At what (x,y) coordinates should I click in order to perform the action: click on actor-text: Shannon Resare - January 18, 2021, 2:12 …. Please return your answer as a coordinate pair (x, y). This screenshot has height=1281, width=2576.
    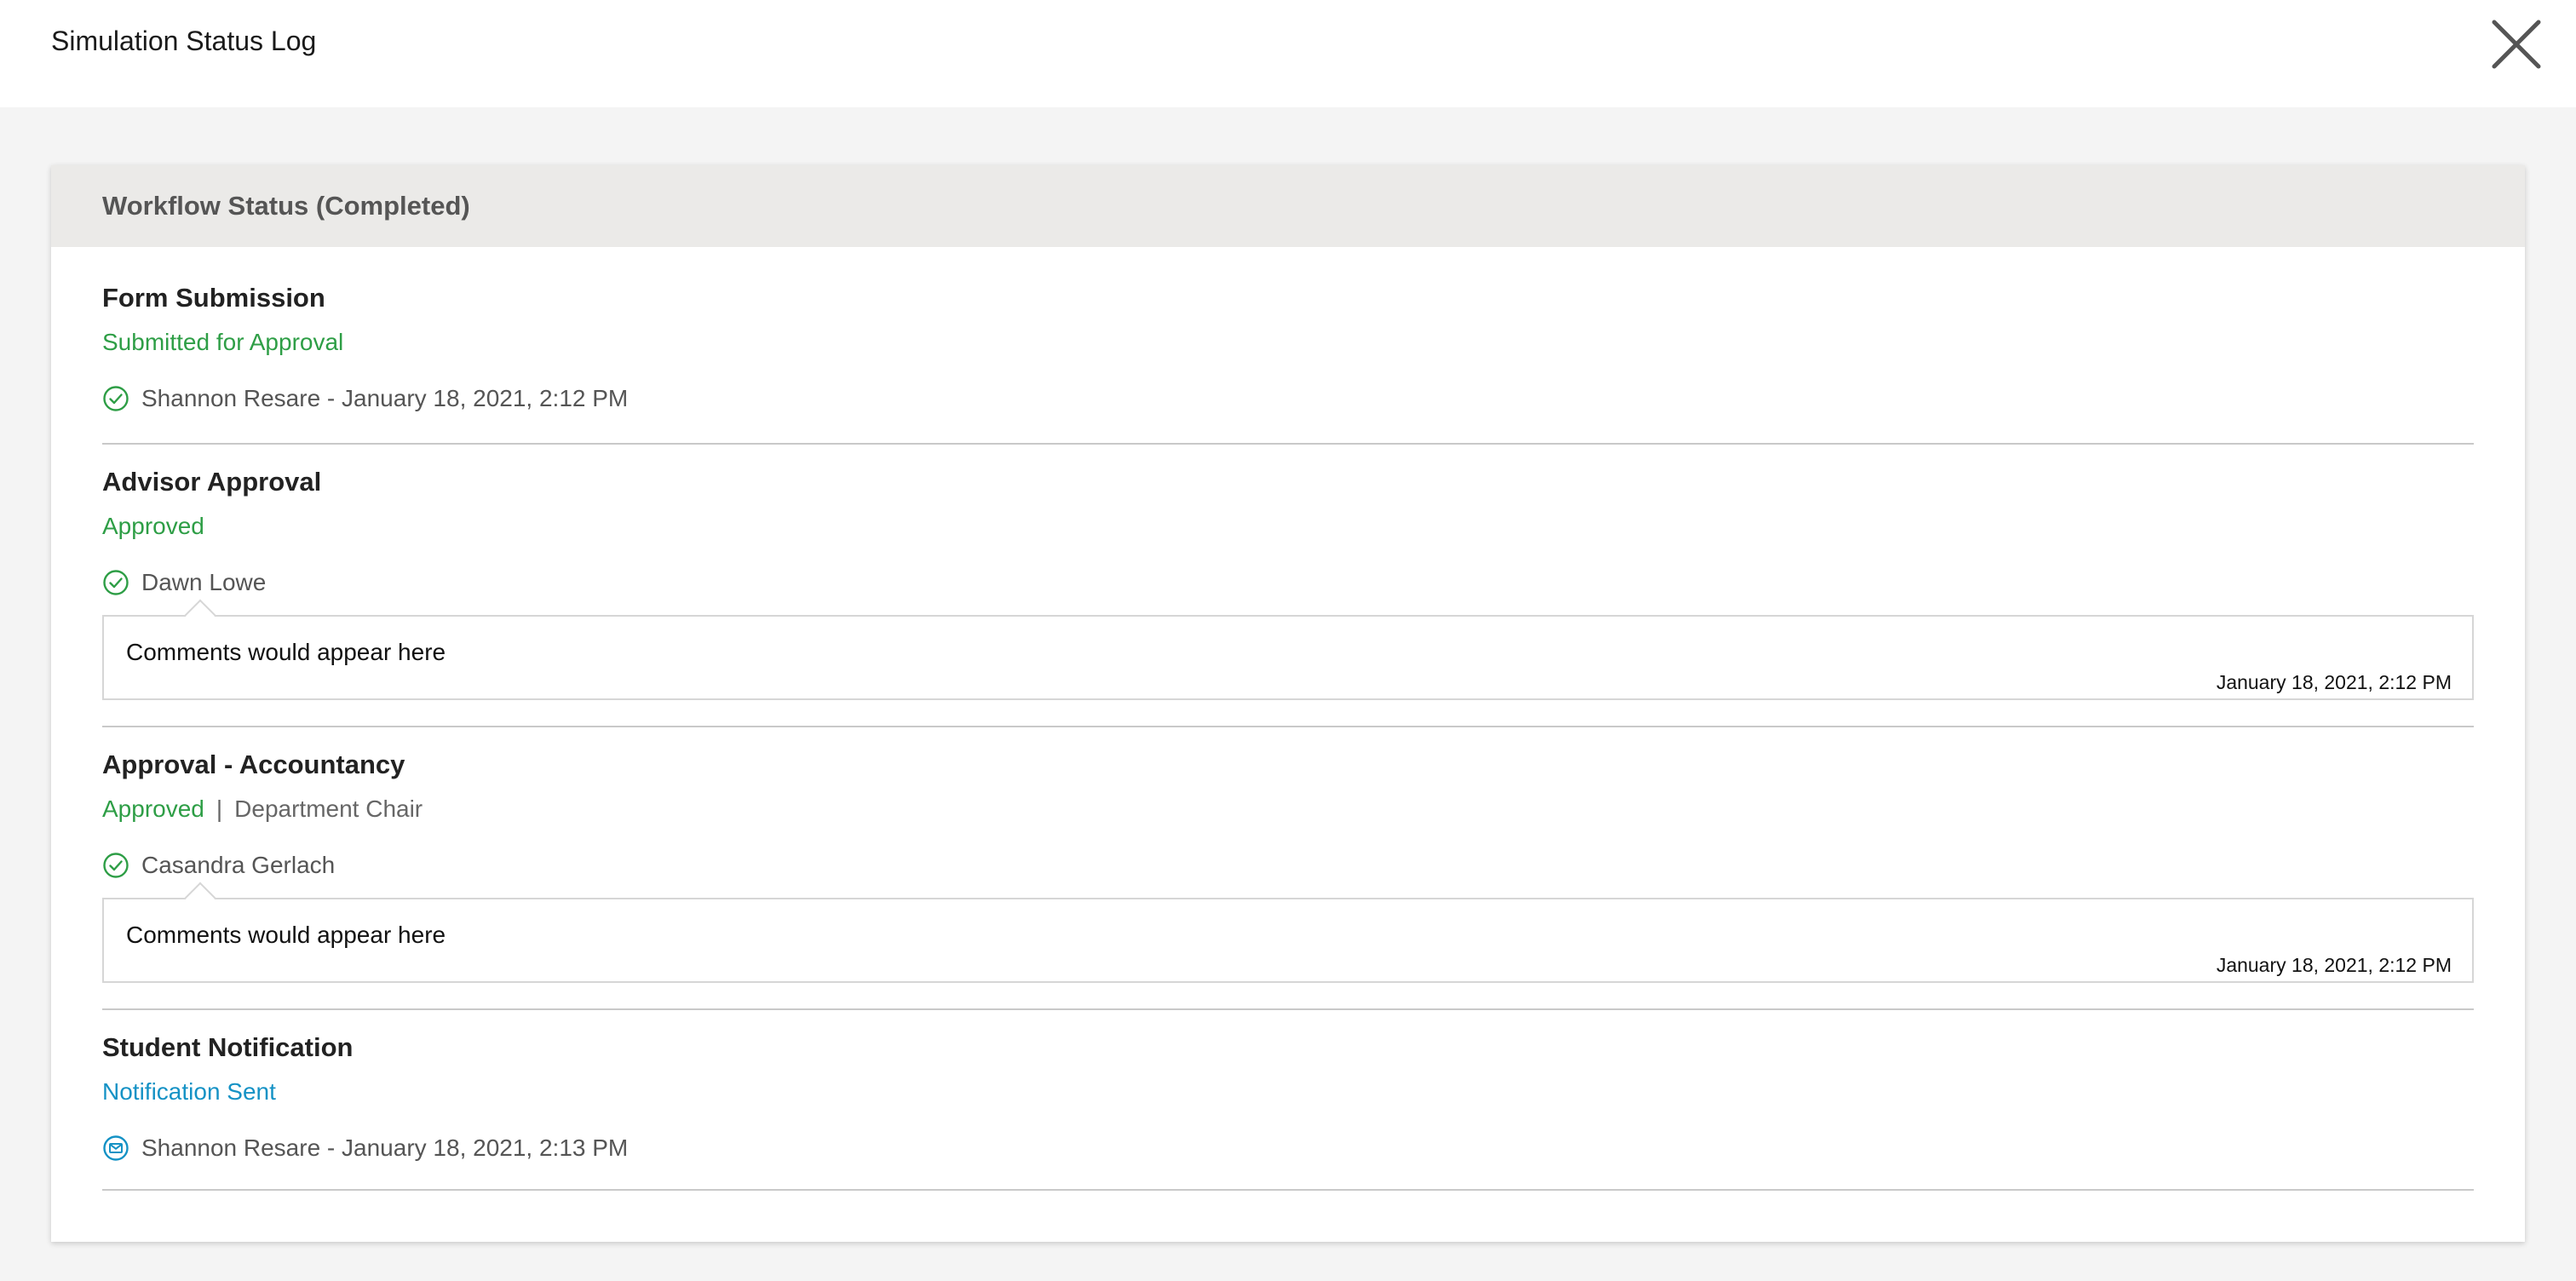
    Looking at the image, I should click on (385, 398).